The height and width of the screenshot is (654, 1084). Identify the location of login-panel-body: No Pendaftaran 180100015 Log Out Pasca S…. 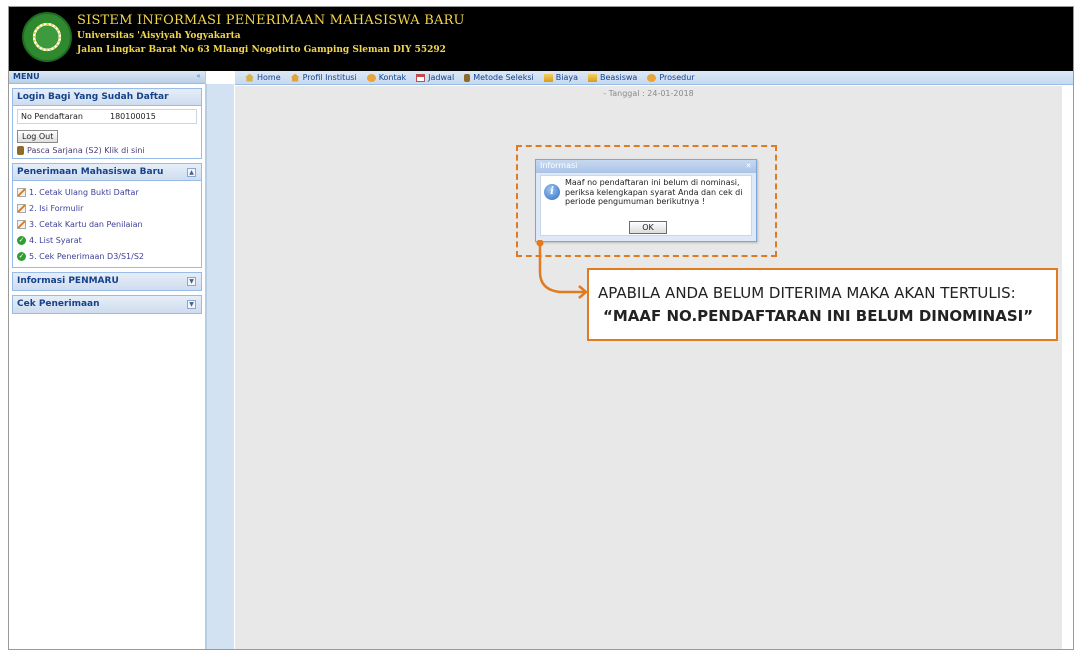
(107, 132).